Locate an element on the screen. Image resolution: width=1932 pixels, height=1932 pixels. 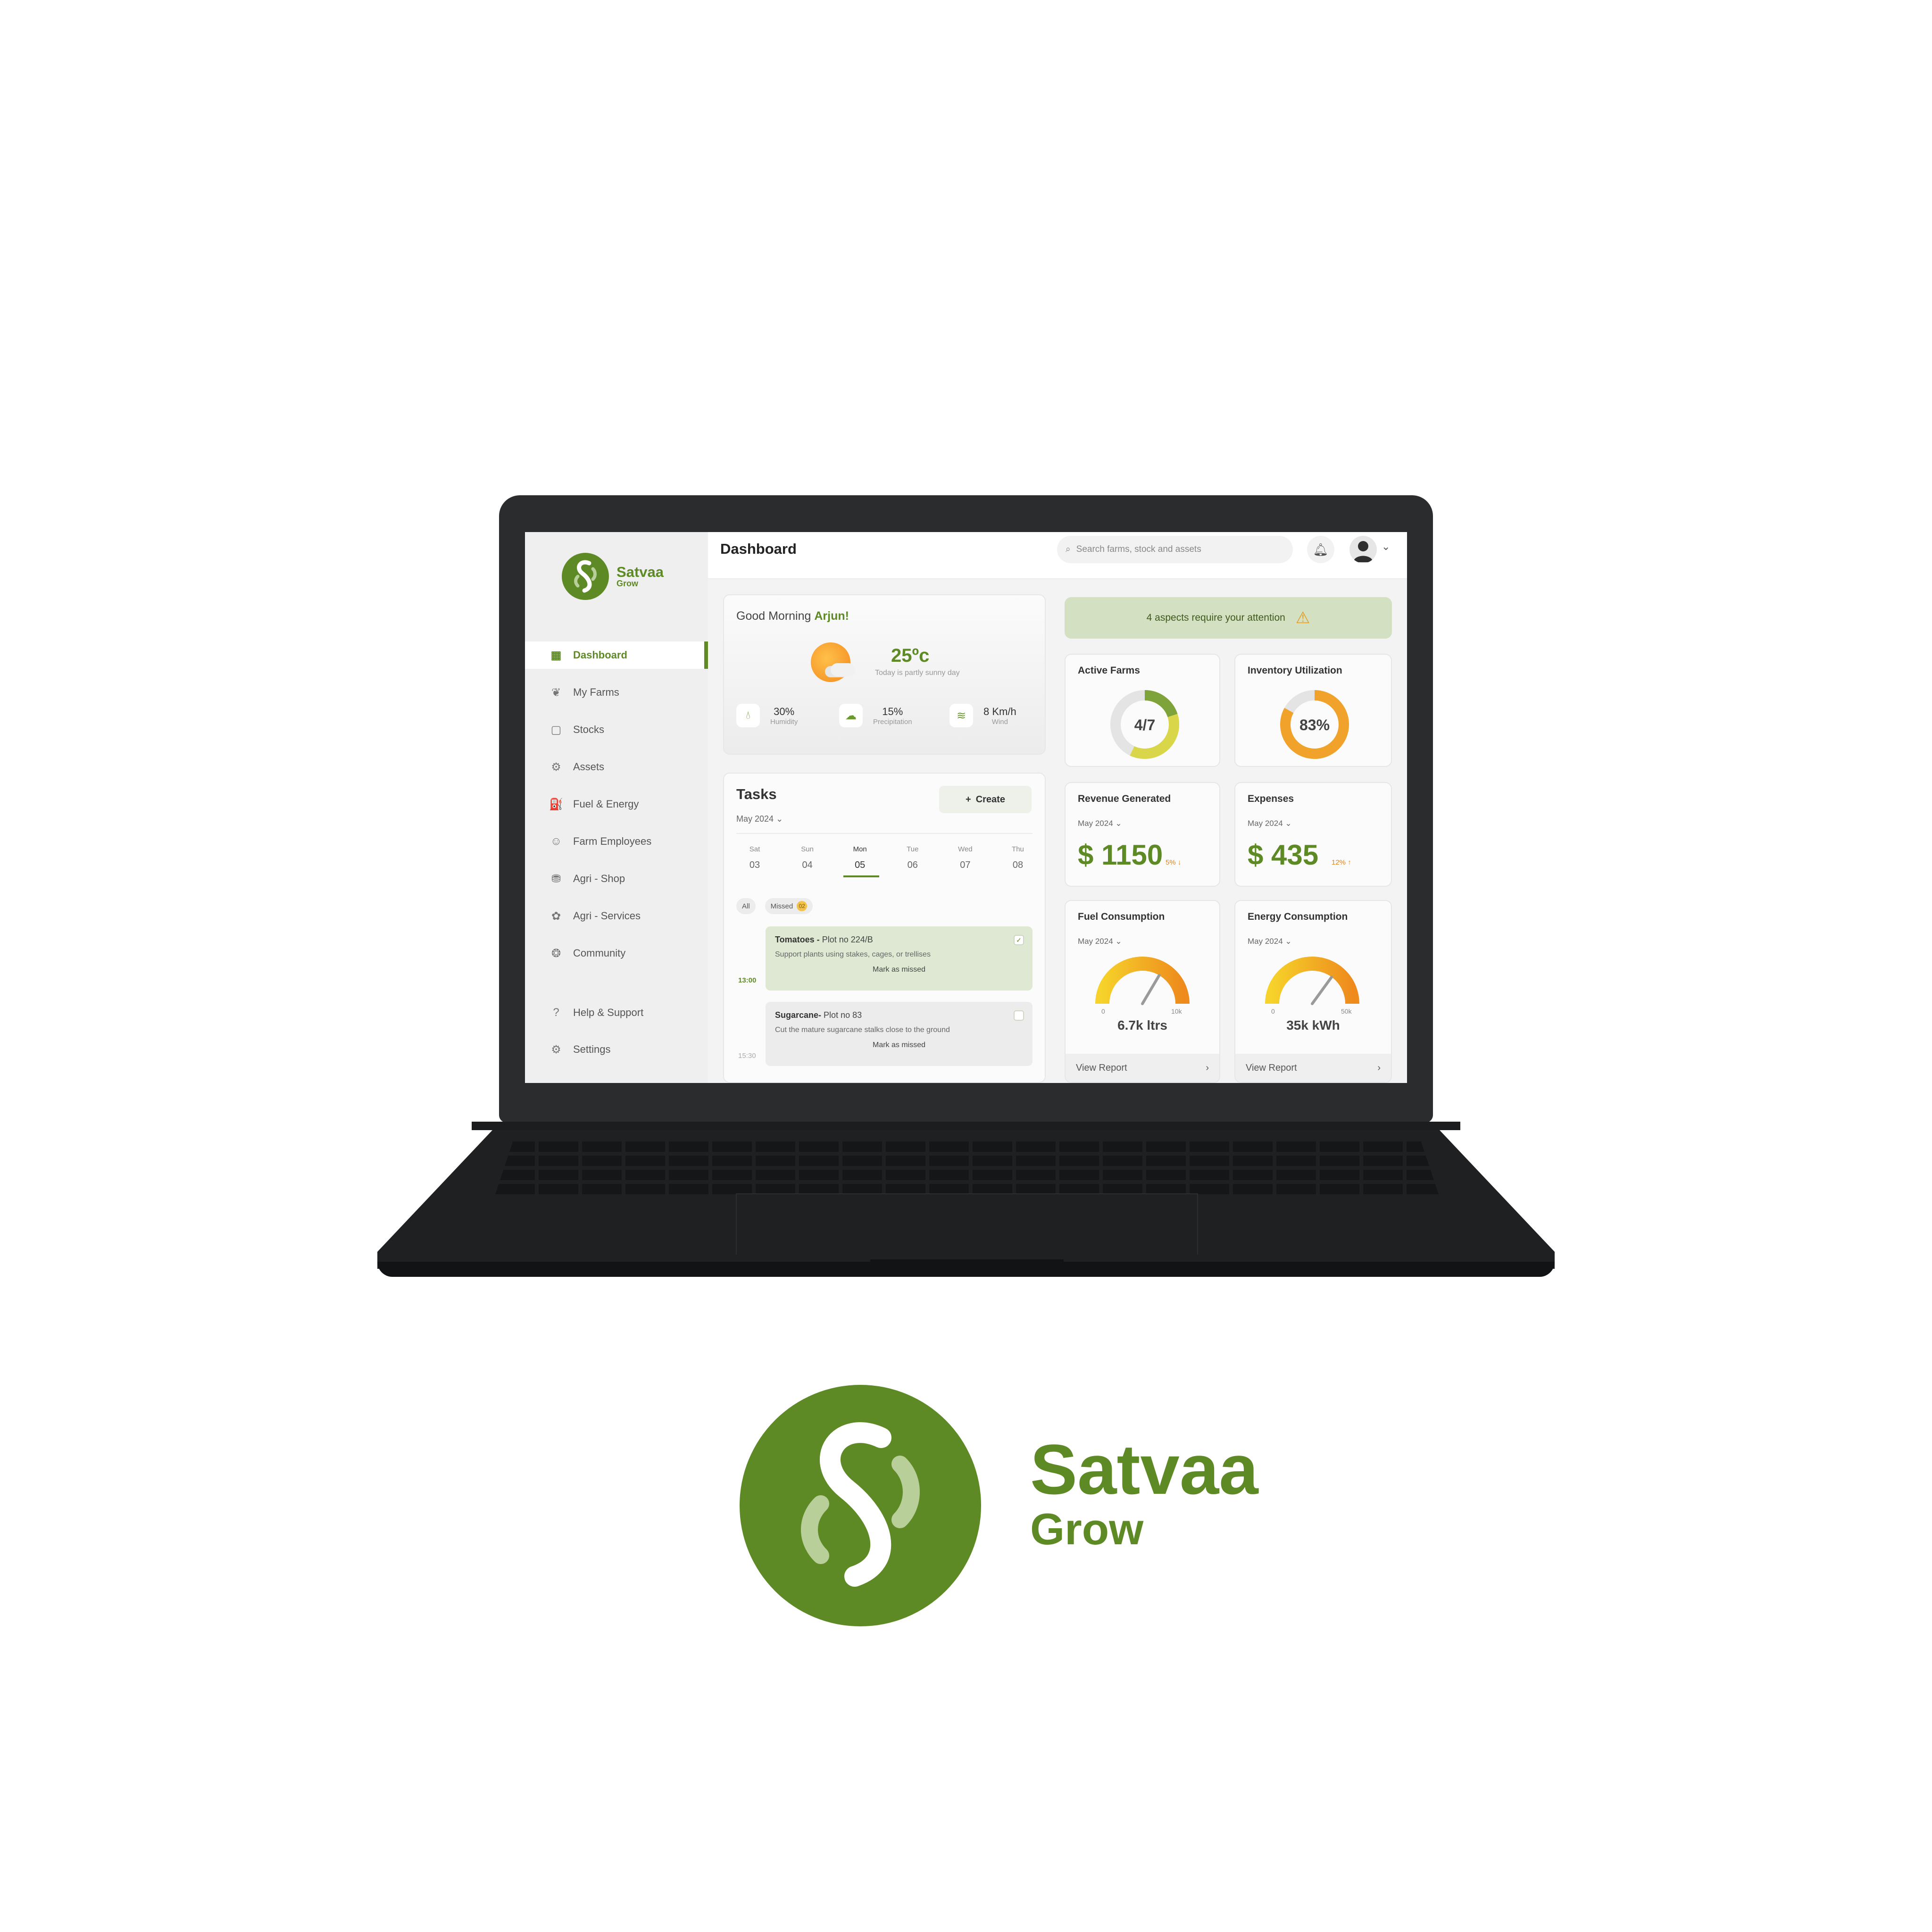
brand-name: Satvaa is located at coordinates (1144, 1469).